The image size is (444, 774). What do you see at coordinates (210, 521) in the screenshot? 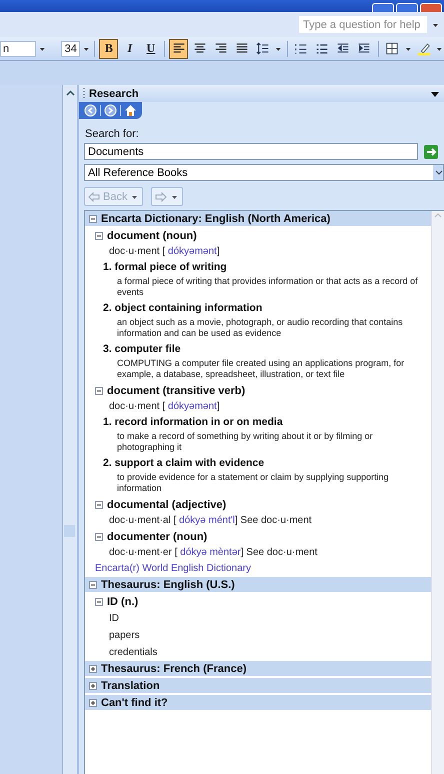
I see `pronunciation: doc·u·ment·al [ dókyə mént'l] See doc·u·ment` at bounding box center [210, 521].